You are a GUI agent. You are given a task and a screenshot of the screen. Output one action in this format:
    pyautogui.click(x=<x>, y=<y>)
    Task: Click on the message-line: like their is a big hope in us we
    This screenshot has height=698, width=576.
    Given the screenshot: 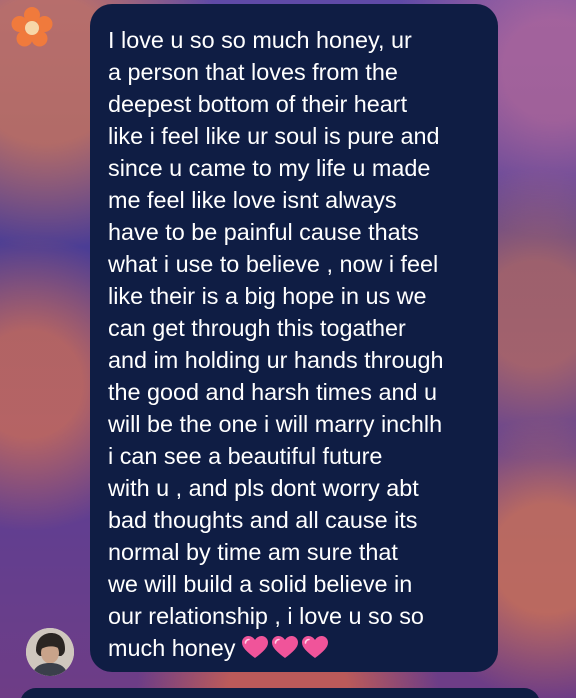 What is the action you would take?
    pyautogui.click(x=267, y=296)
    